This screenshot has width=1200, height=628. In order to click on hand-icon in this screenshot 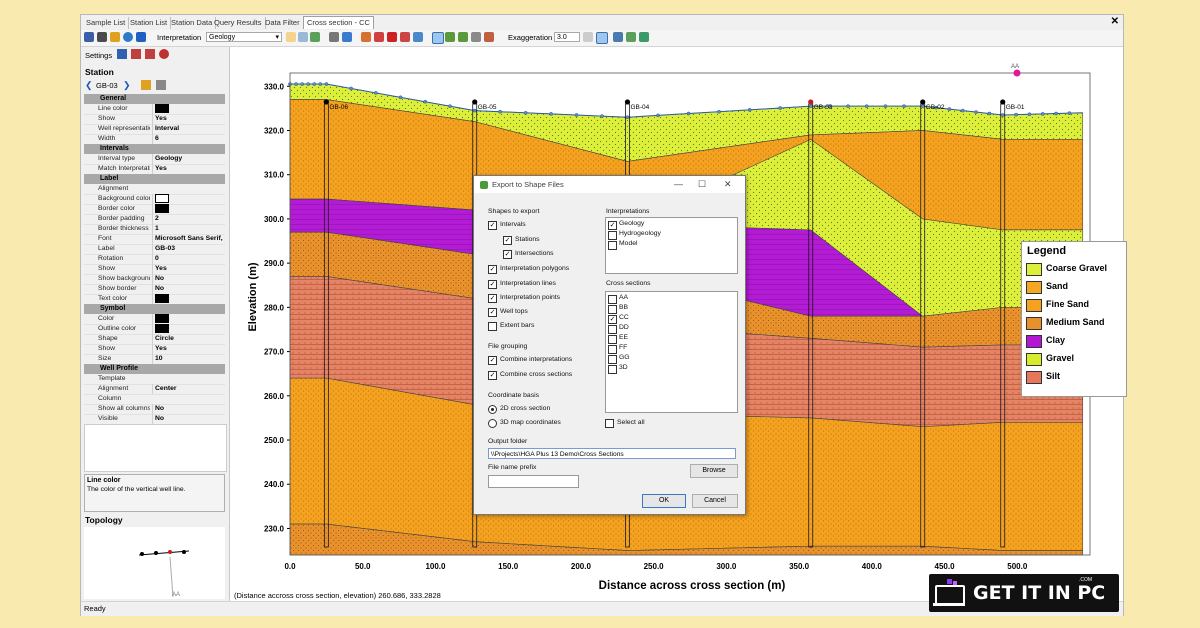, I will do `click(366, 37)`.